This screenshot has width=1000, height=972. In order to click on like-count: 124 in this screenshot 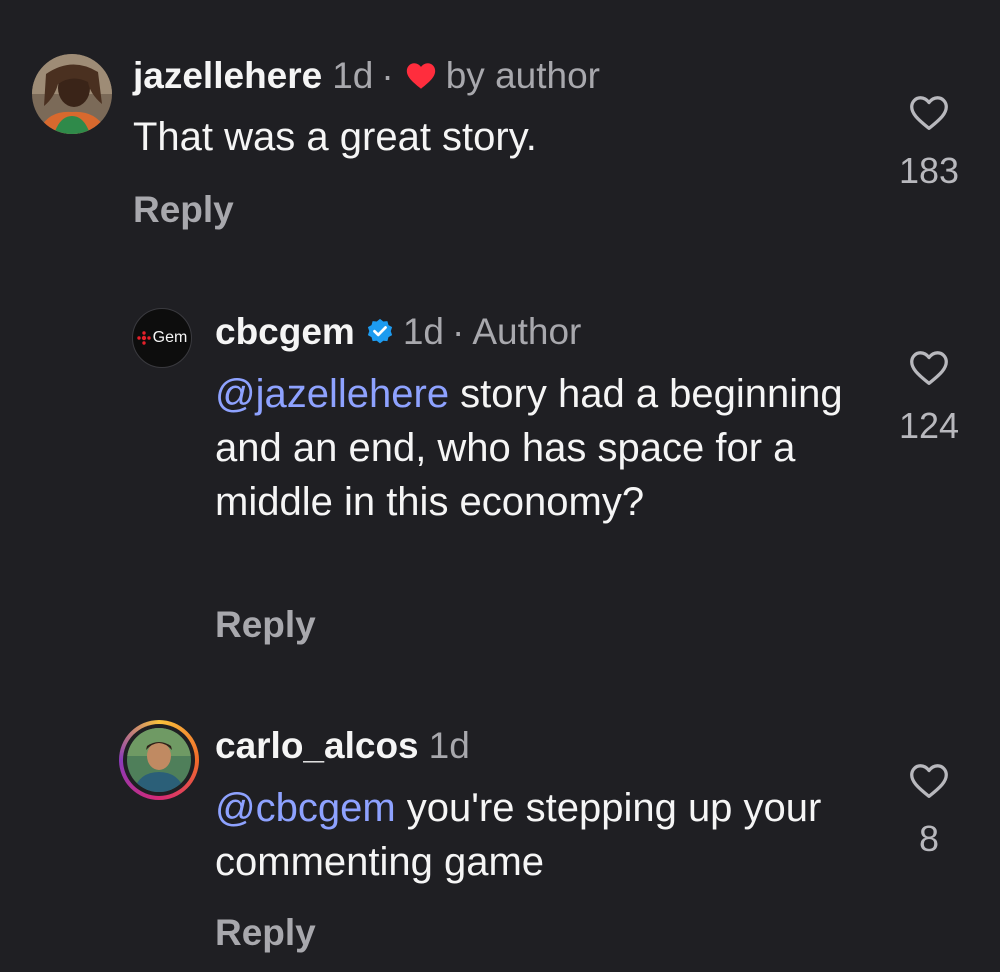, I will do `click(929, 425)`.